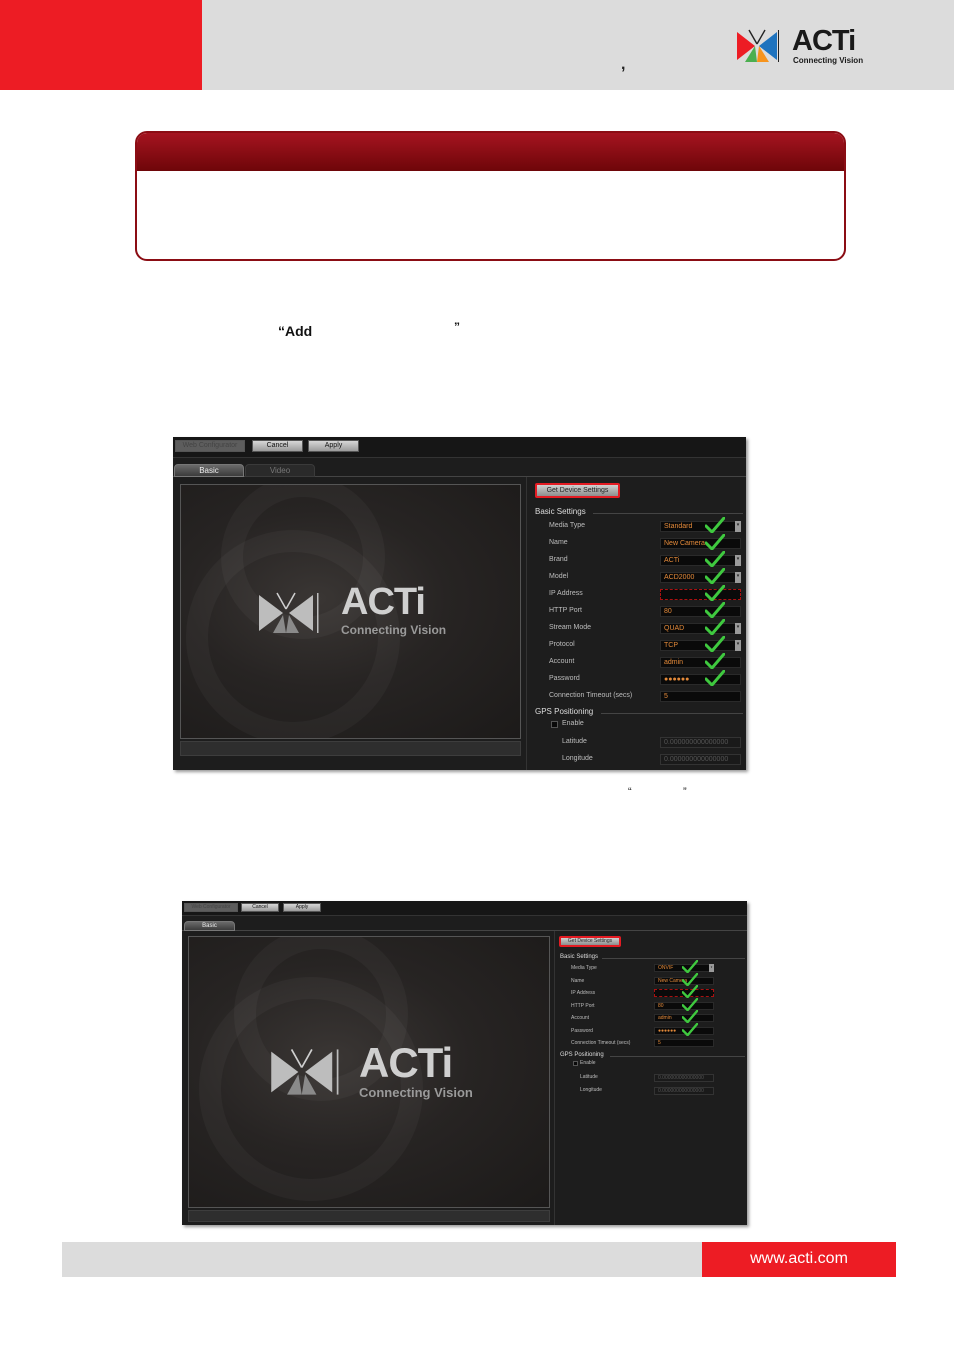  I want to click on field-label: Brand, so click(558, 559).